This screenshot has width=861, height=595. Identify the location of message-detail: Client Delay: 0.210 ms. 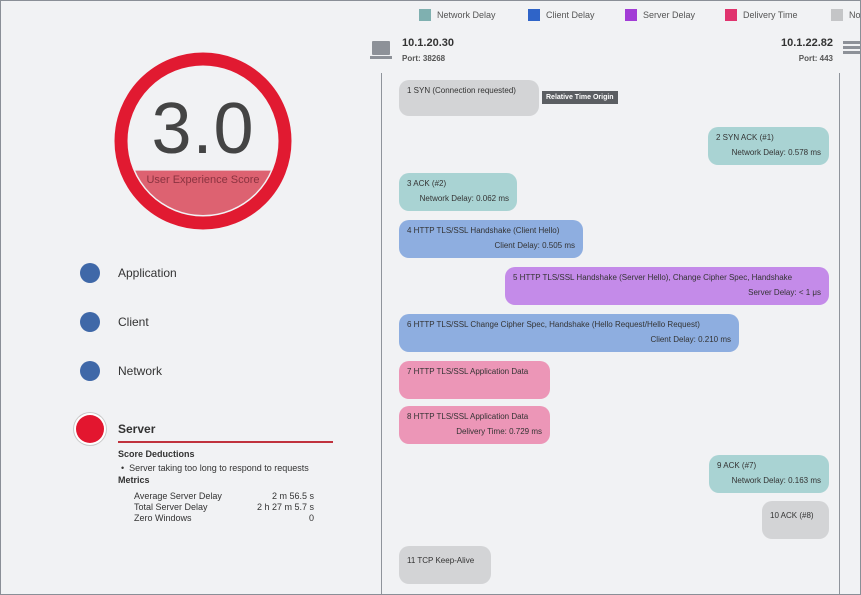
(690, 339).